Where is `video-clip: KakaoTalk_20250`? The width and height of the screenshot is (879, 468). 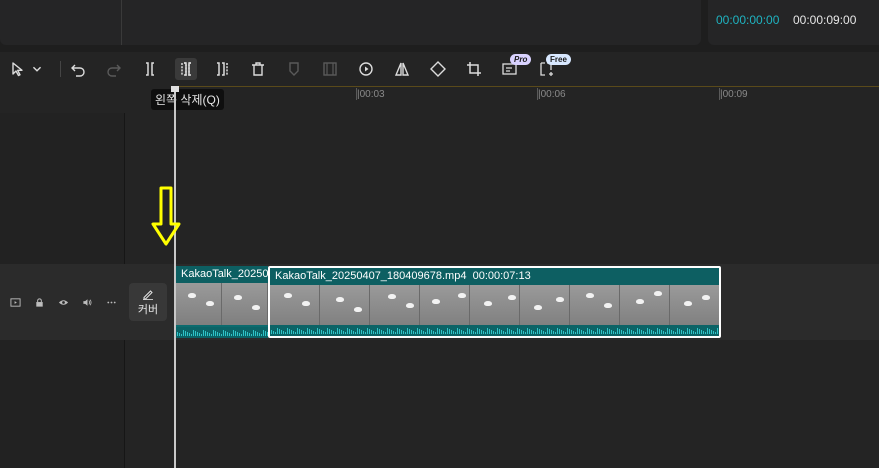 video-clip: KakaoTalk_20250 is located at coordinates (222, 302).